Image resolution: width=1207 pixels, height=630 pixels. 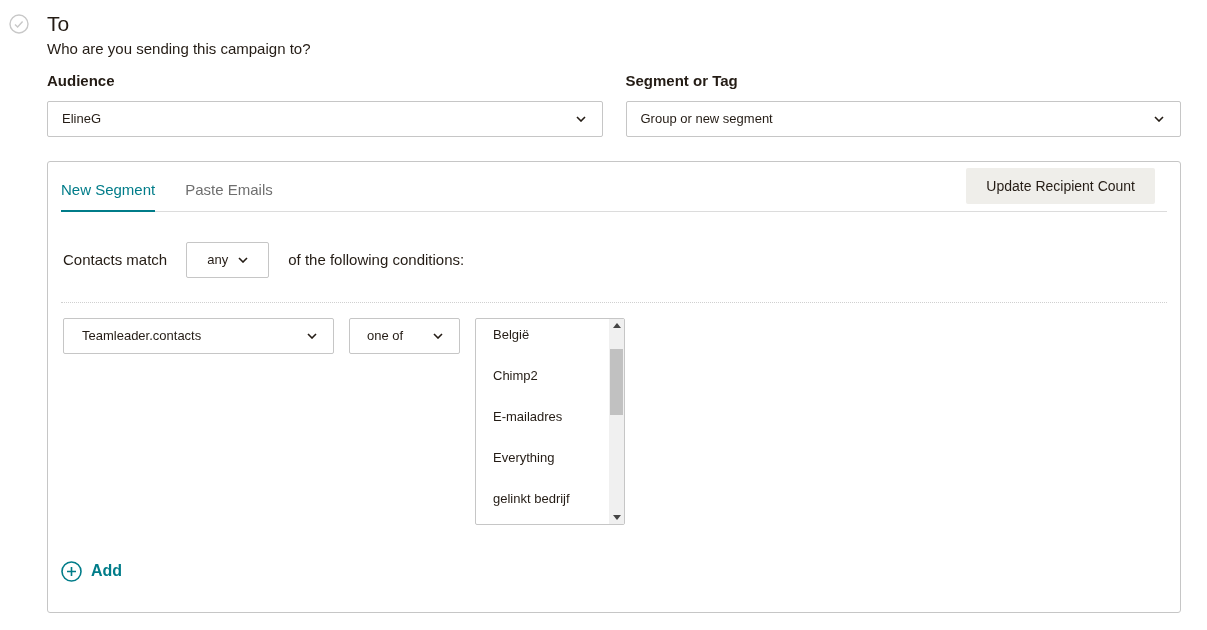 I want to click on section-subtitle: Who are you sending this campaign to?, so click(x=179, y=49).